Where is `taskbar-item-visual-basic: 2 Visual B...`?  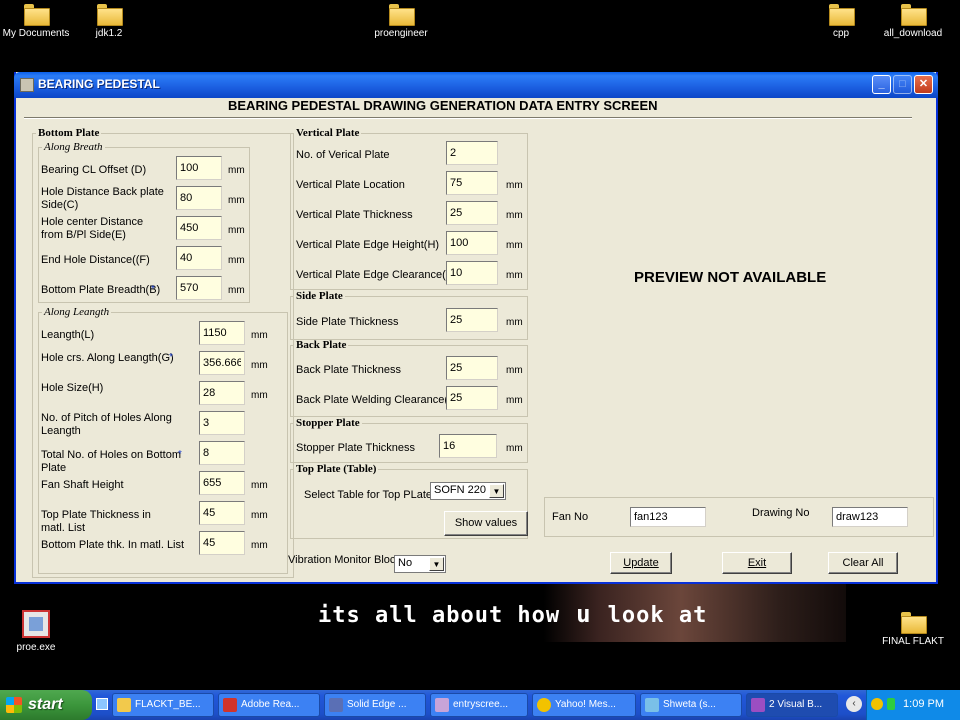 taskbar-item-visual-basic: 2 Visual B... is located at coordinates (792, 705).